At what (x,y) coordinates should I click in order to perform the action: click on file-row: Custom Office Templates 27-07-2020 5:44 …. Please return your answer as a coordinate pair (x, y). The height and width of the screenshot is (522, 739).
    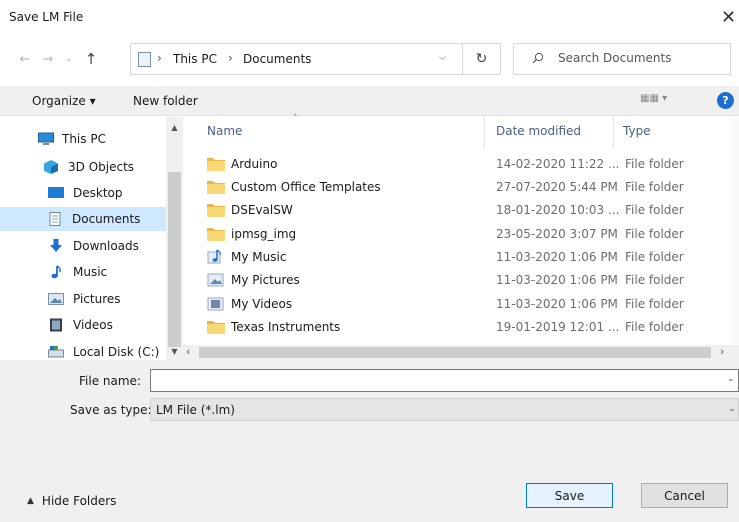
    Looking at the image, I should click on (467, 187).